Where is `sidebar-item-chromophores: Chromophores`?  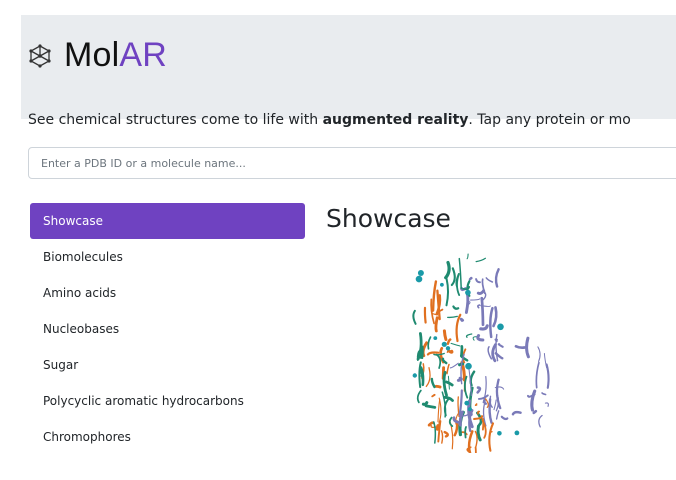
sidebar-item-chromophores: Chromophores is located at coordinates (167, 437).